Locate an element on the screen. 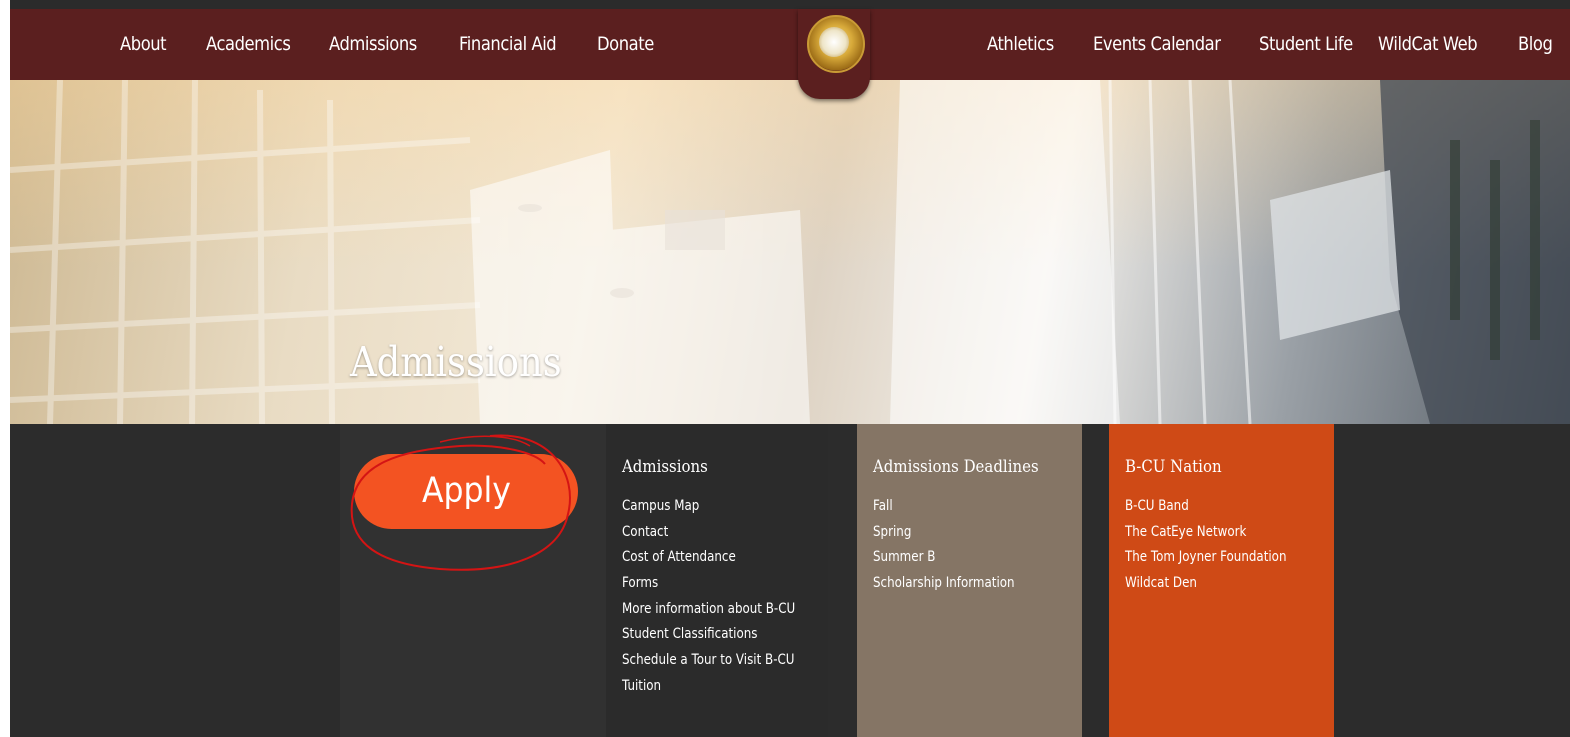  link-more-information: More information about B-CU is located at coordinates (708, 610).